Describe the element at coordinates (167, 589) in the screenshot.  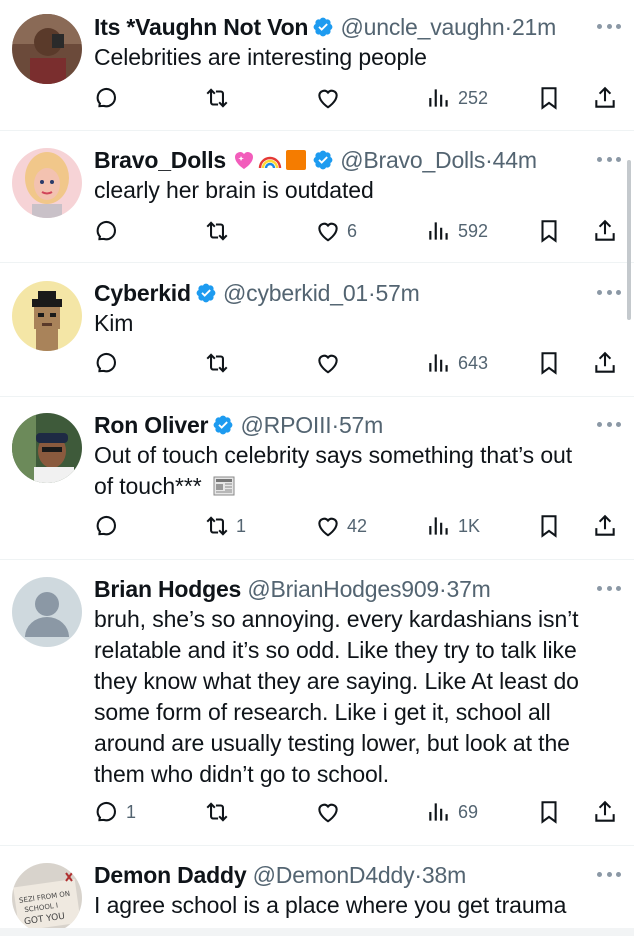
I see `display-name: Brian Hodges` at that location.